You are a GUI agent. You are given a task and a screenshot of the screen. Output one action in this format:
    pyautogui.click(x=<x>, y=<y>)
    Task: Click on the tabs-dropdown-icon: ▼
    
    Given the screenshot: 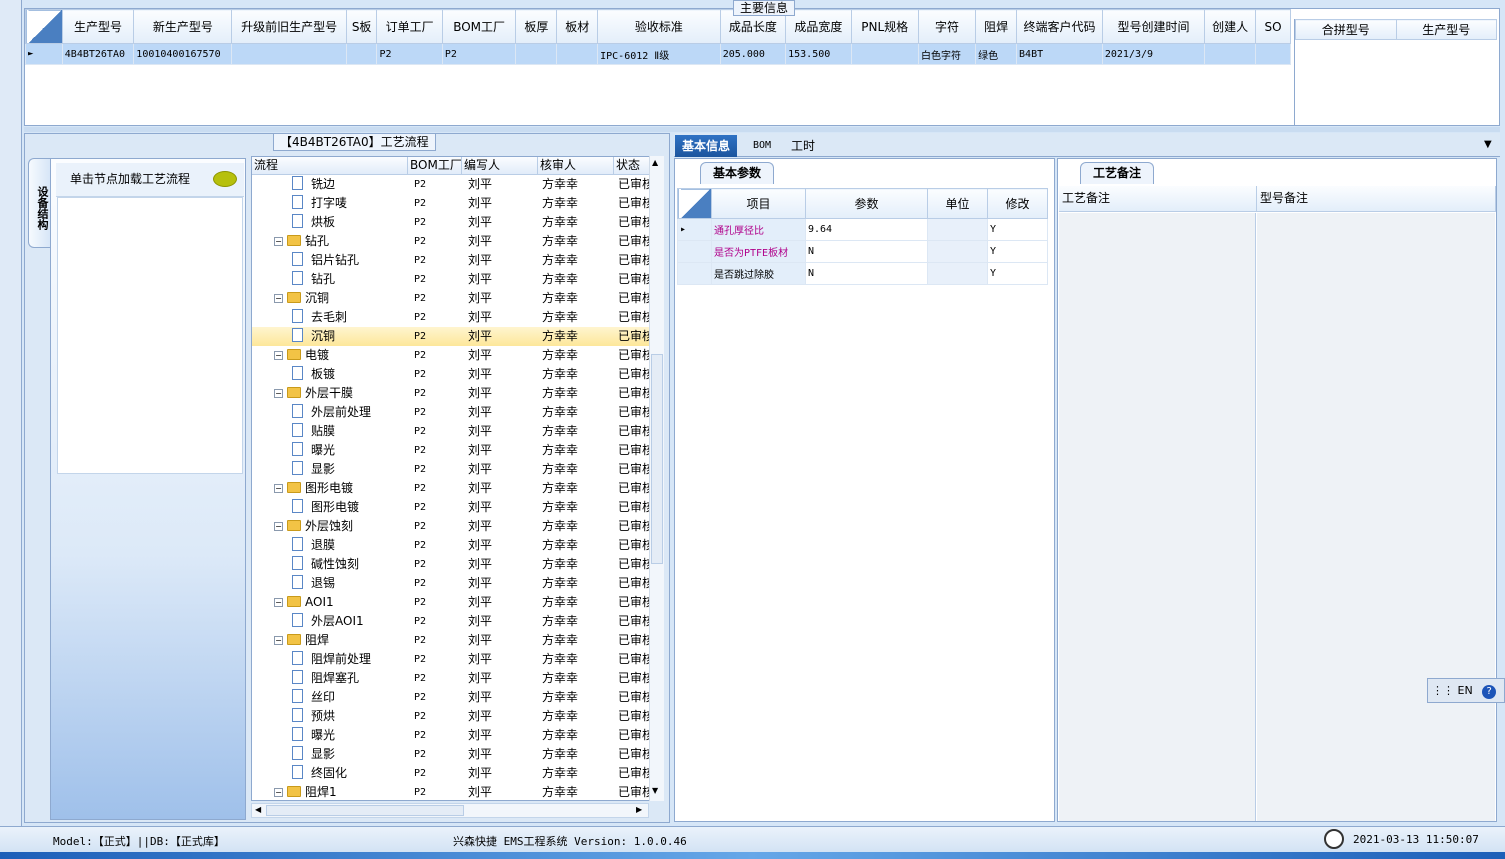 What is the action you would take?
    pyautogui.click(x=1488, y=144)
    